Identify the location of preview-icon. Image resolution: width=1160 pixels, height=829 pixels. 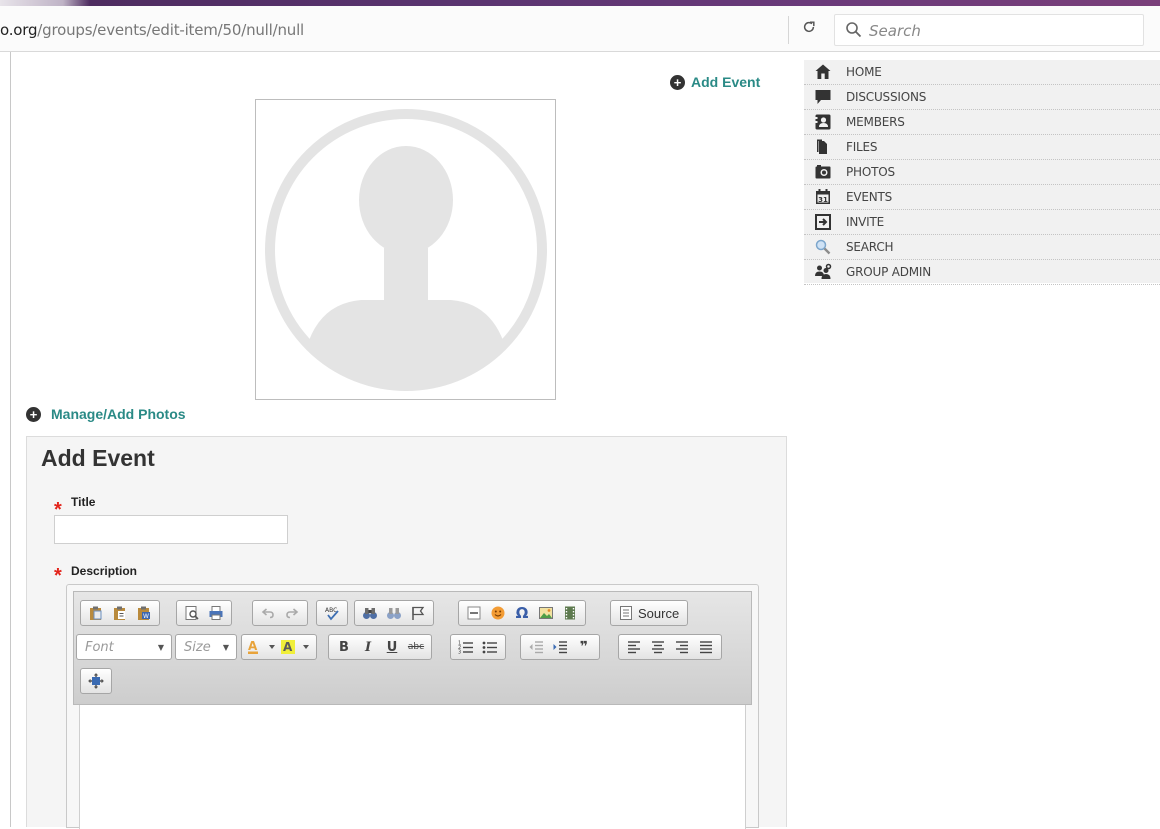
(192, 613).